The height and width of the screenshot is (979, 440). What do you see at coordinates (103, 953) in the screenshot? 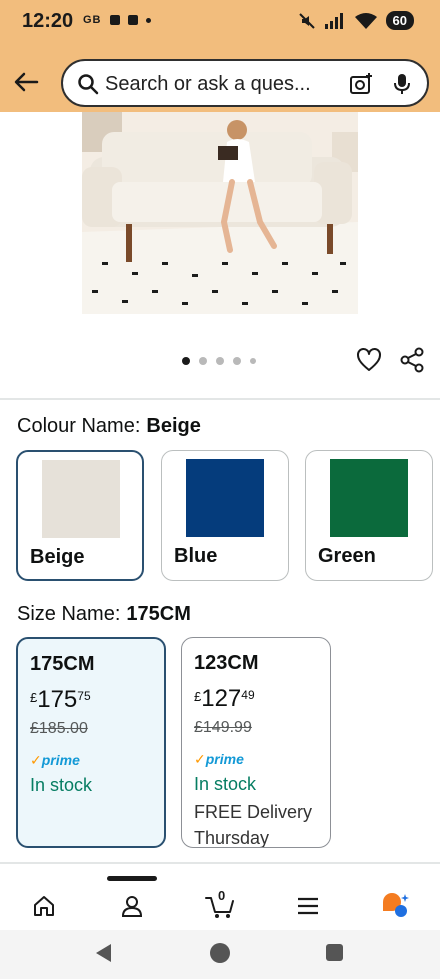
I see `system-back-button` at bounding box center [103, 953].